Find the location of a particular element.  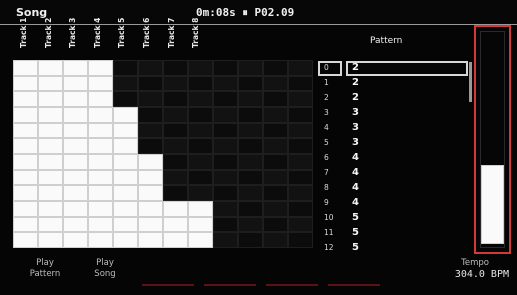

pattern-list-scrollbar is located at coordinates (470, 82).